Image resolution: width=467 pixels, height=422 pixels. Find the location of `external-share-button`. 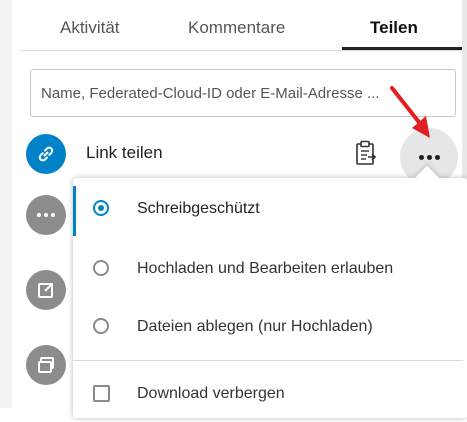

external-share-button is located at coordinates (46, 290).